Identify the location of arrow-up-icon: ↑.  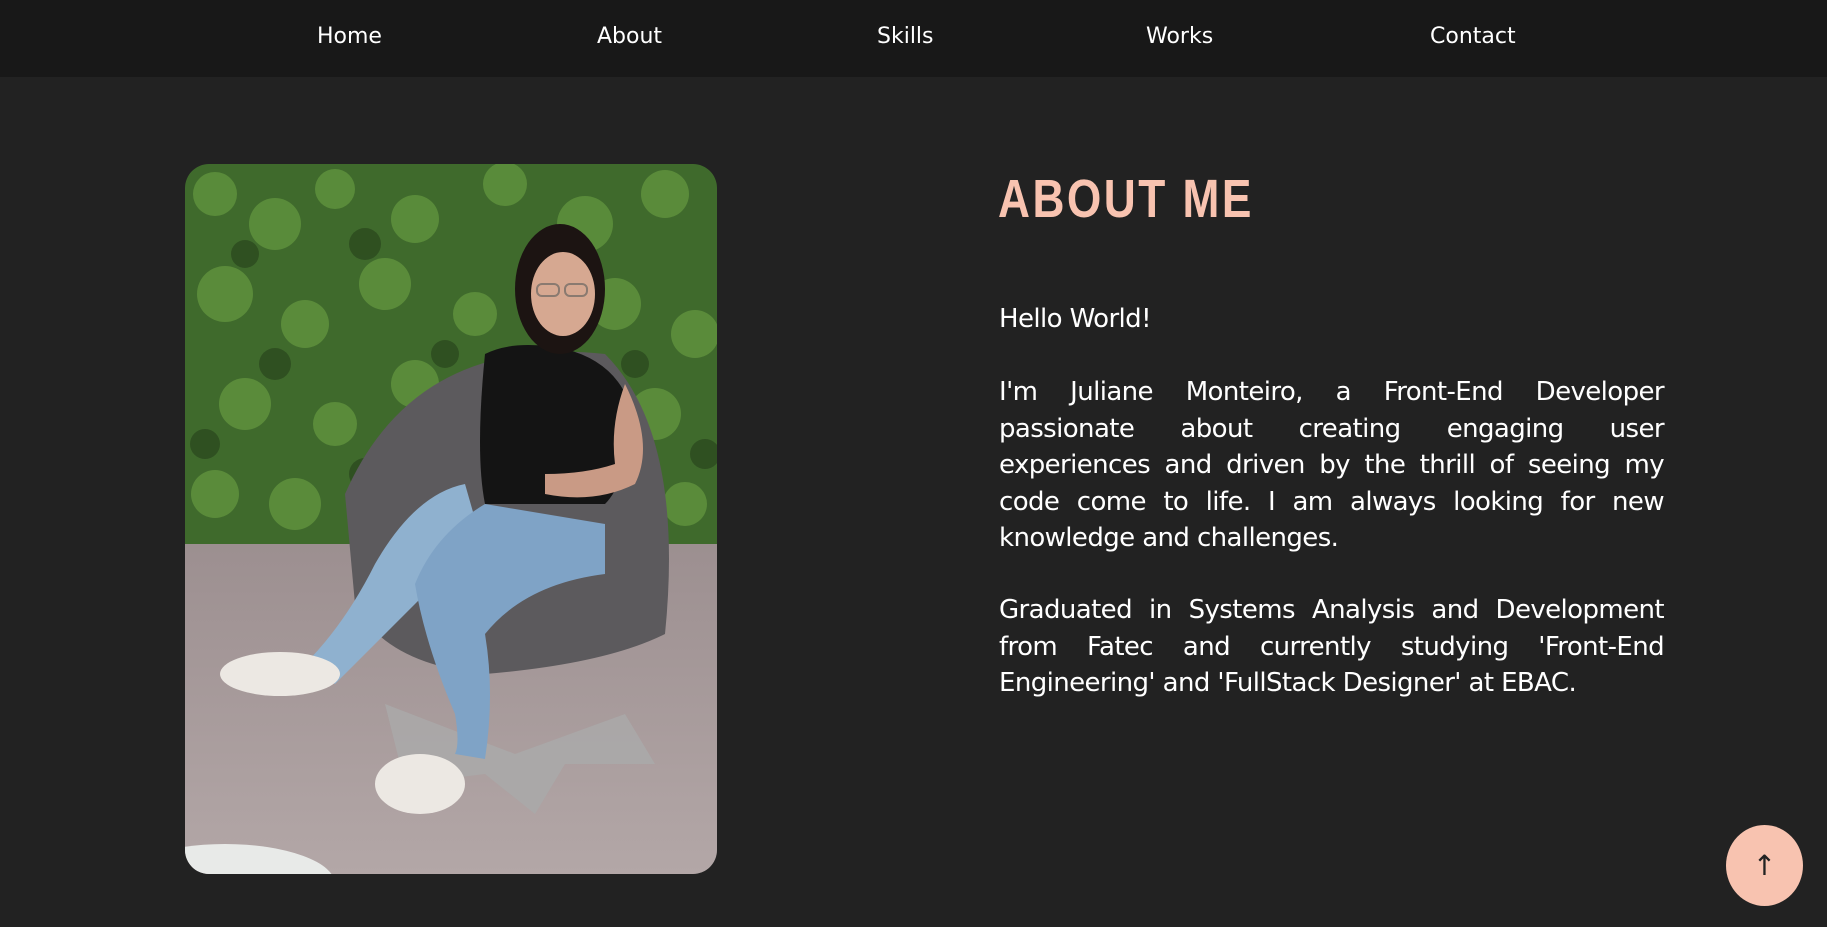
(1764, 865).